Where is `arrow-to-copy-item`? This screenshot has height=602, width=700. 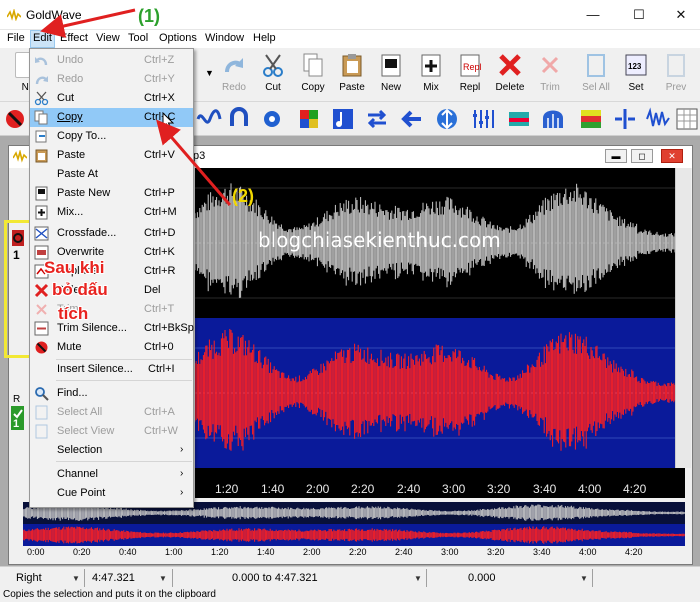
arrow-to-copy-item is located at coordinates (194, 162).